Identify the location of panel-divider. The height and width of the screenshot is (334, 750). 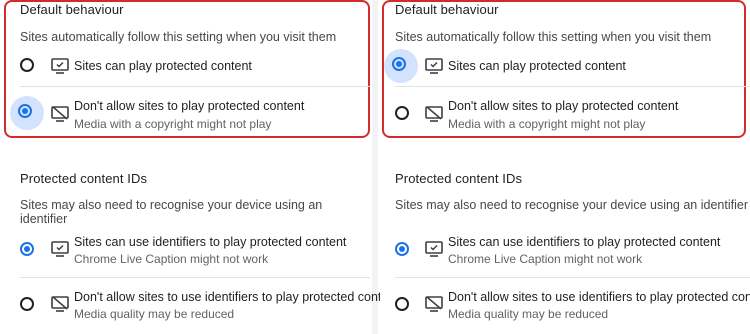
(375, 167).